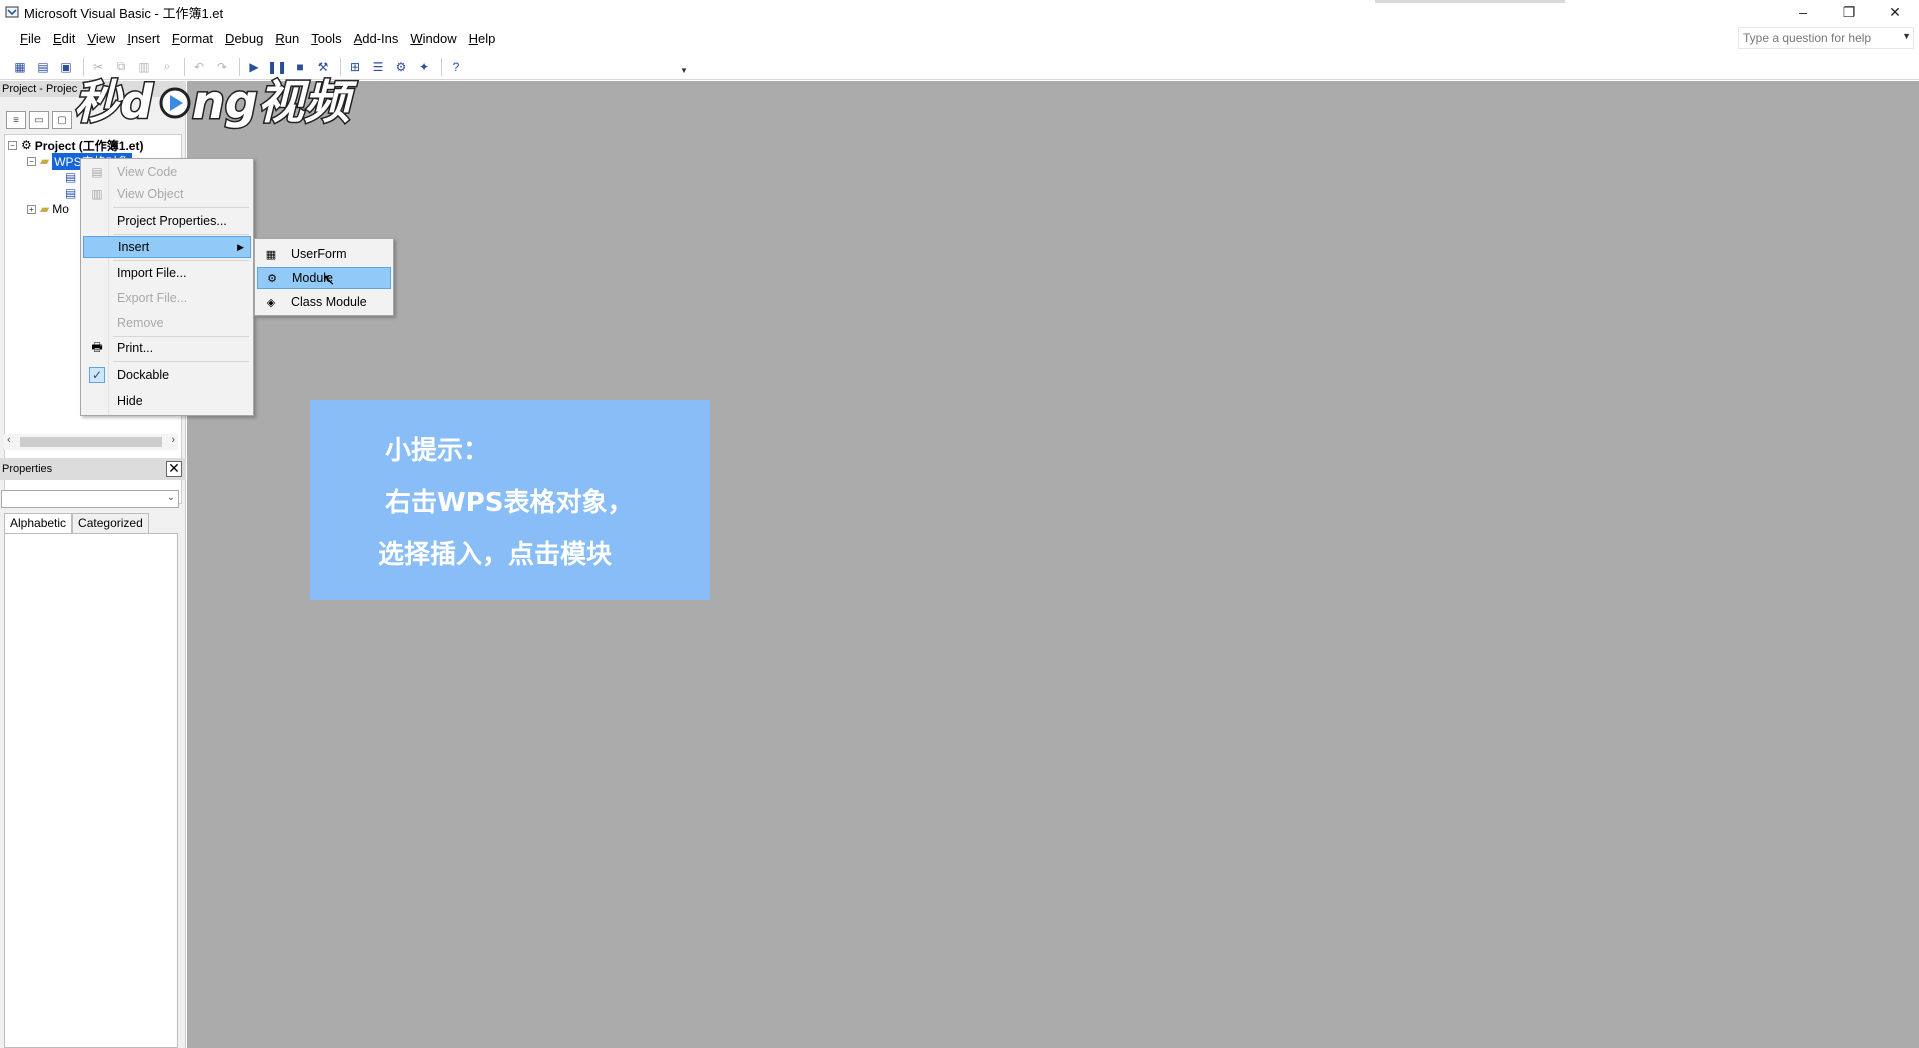  Describe the element at coordinates (271, 302) in the screenshot. I see `class-module-icon: ◈` at that location.